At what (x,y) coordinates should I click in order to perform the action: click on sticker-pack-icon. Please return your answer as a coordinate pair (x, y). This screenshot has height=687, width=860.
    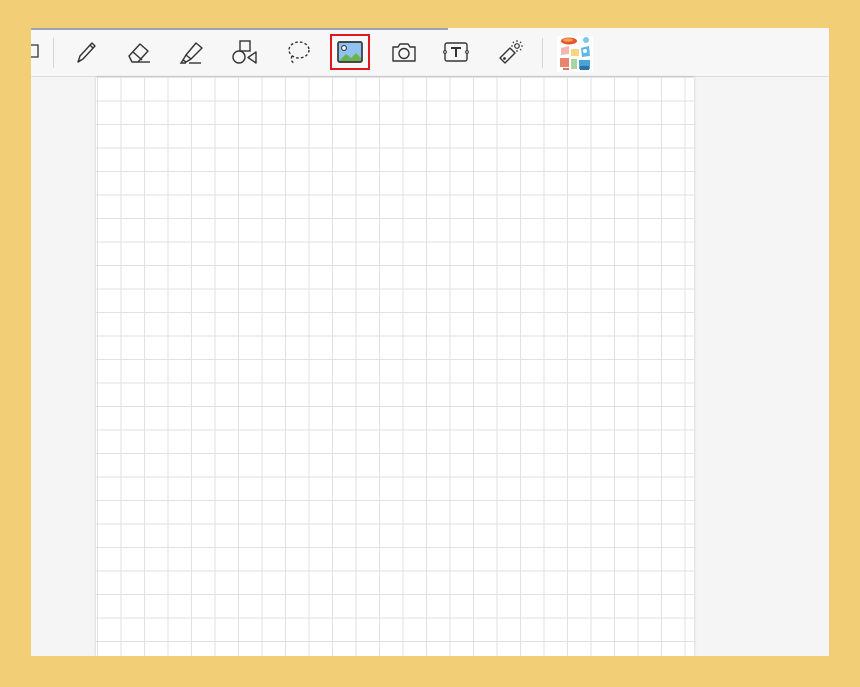
    Looking at the image, I should click on (575, 54).